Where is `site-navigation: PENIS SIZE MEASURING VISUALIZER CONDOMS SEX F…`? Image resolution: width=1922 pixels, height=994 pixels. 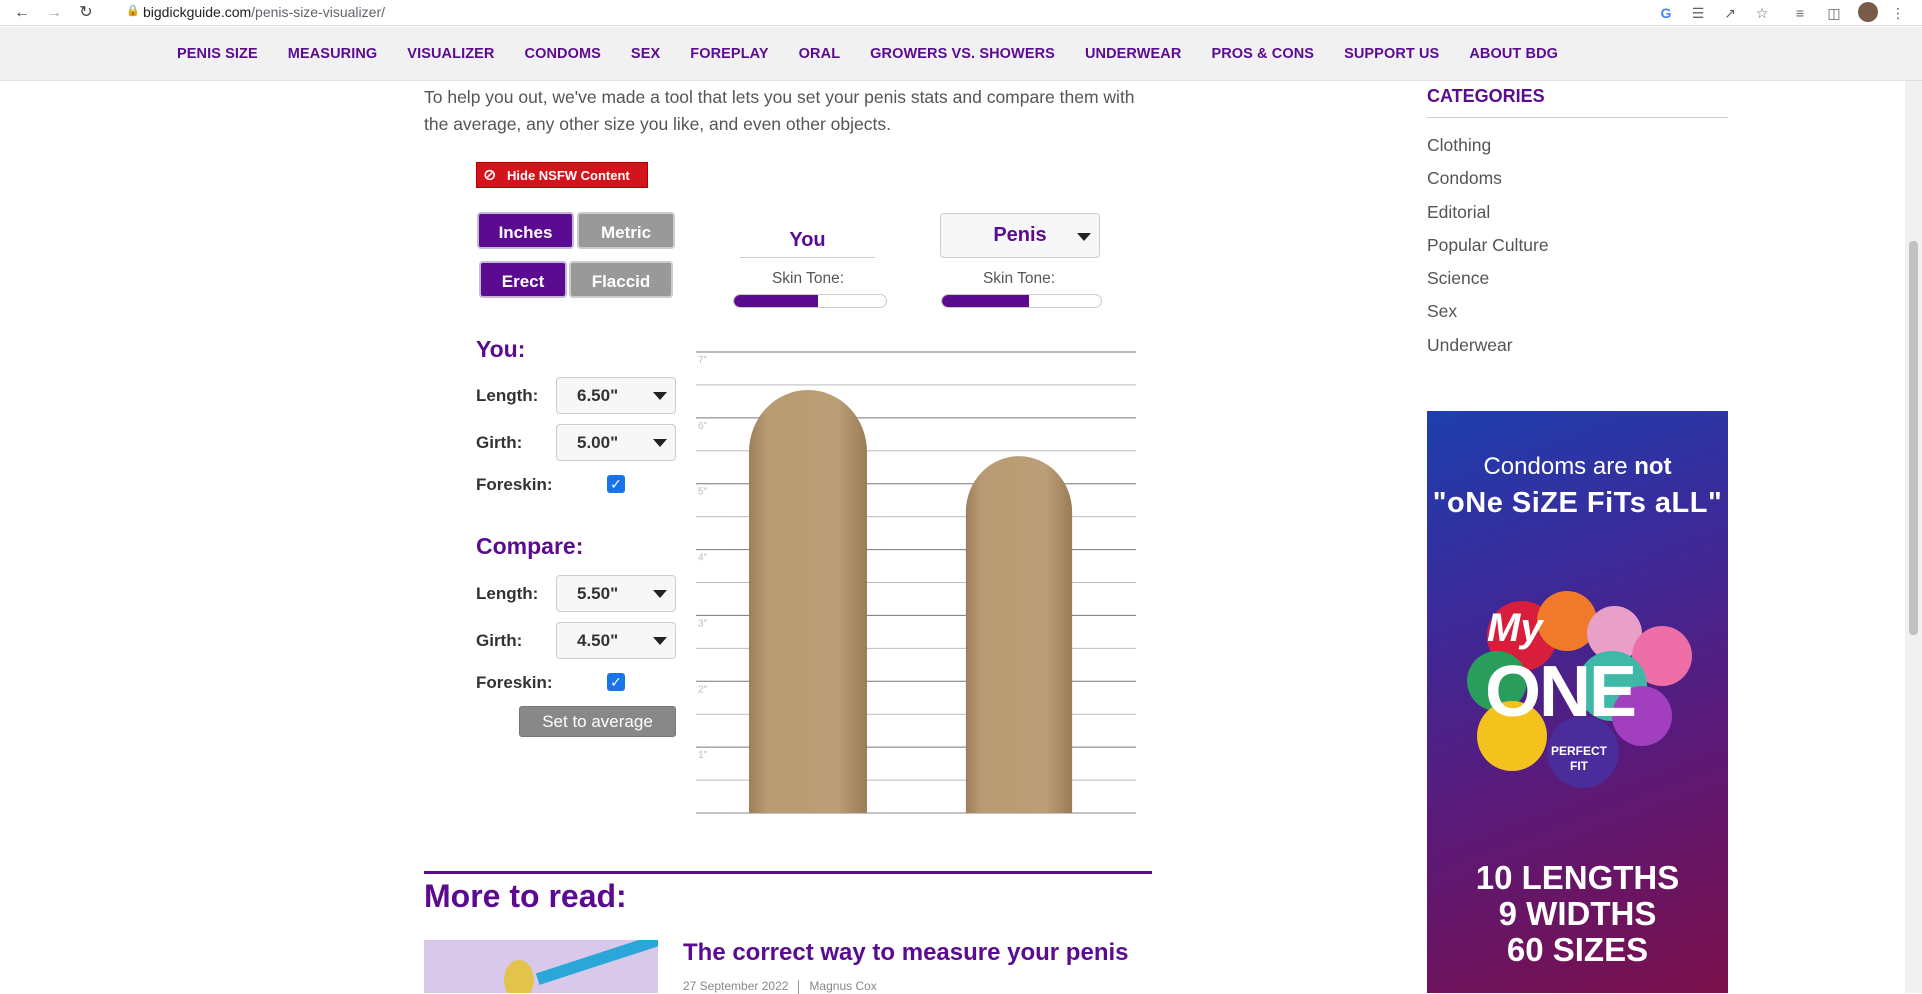 site-navigation: PENIS SIZE MEASURING VISUALIZER CONDOMS SEX F… is located at coordinates (961, 54).